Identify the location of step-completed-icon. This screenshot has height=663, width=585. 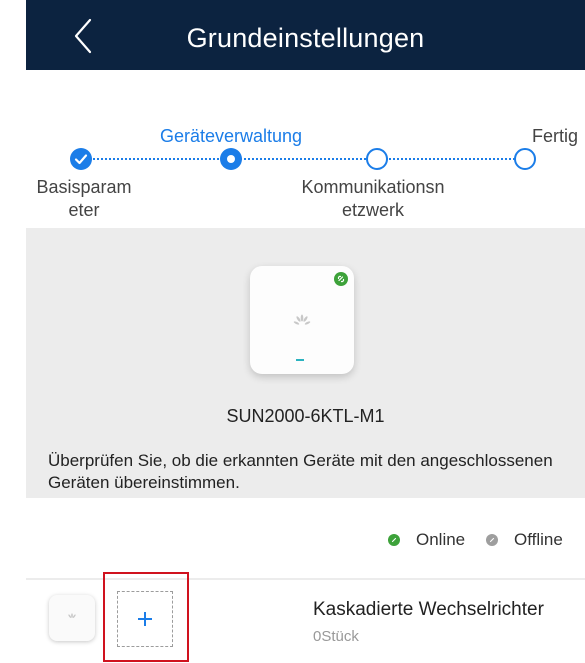
(81, 159).